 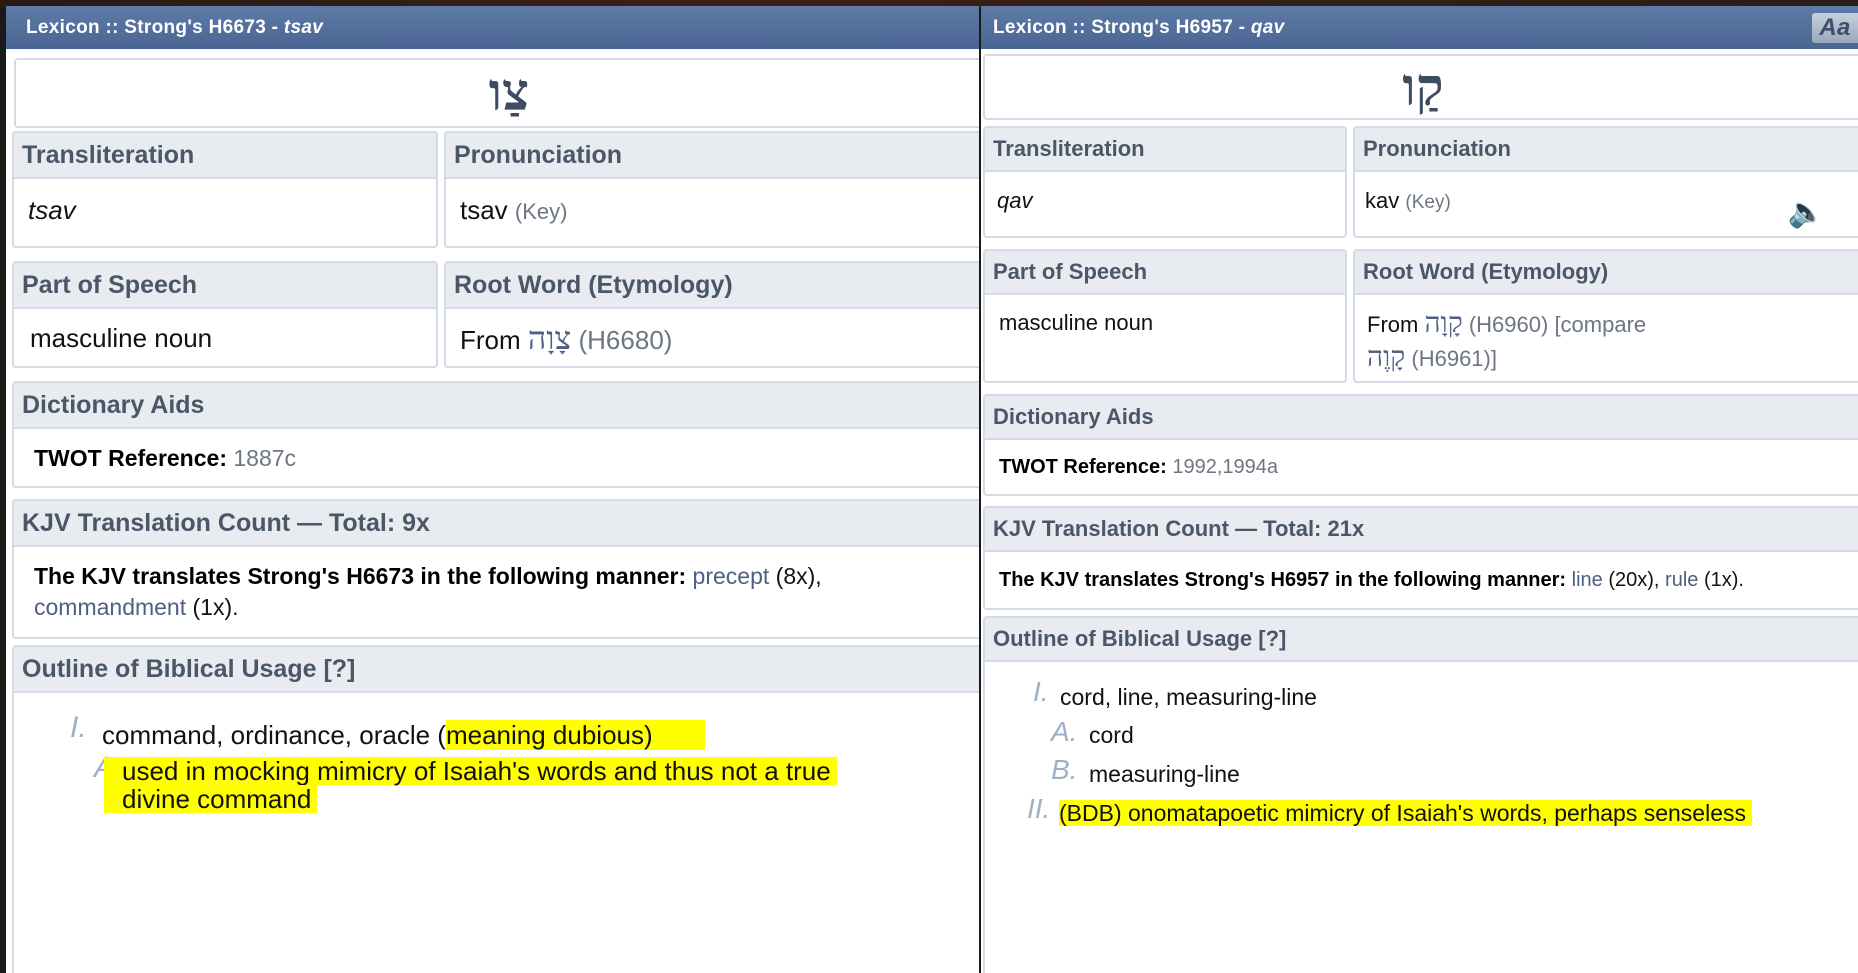 I want to click on kjv-word-link: precept, so click(x=731, y=576).